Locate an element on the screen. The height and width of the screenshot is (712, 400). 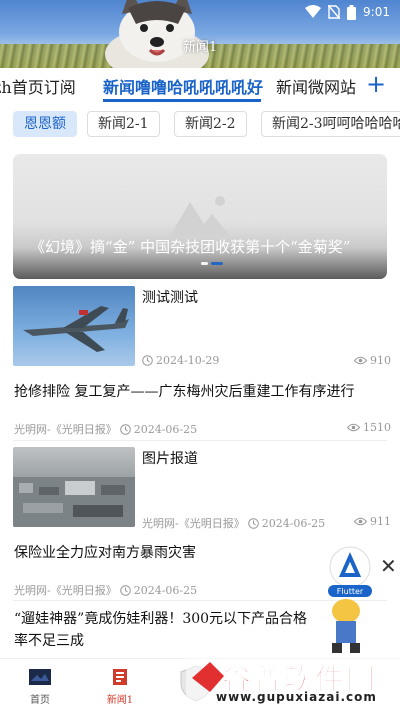
sub-channel-tabs: 恩恩额 新闻2-1 新闻2-2 新闻2-3呵呵哈哈哈哈 is located at coordinates (200, 124).